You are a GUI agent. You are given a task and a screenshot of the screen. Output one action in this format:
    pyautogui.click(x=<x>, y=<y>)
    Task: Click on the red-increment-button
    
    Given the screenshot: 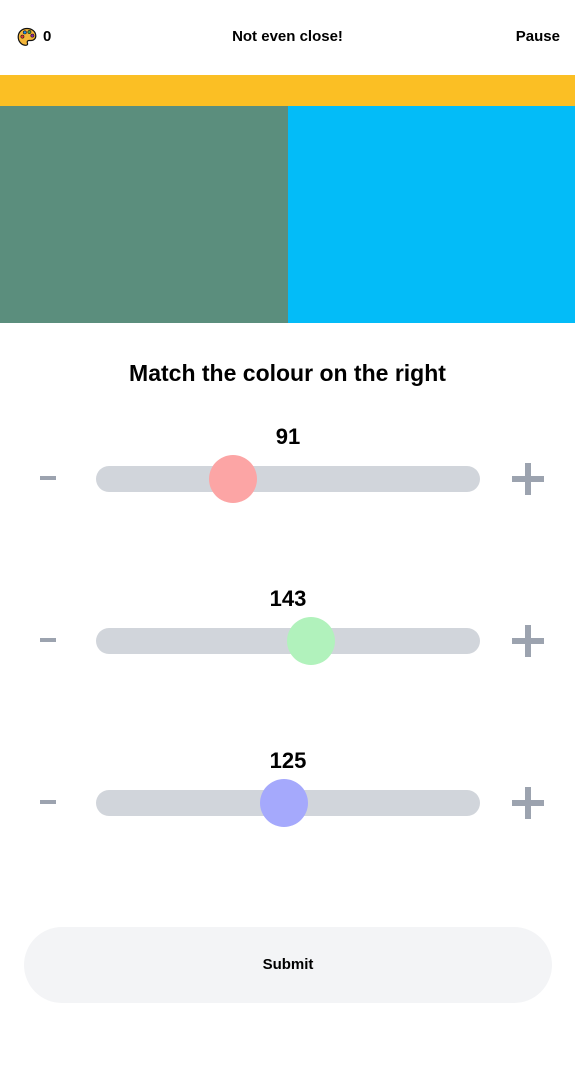 What is the action you would take?
    pyautogui.click(x=528, y=479)
    